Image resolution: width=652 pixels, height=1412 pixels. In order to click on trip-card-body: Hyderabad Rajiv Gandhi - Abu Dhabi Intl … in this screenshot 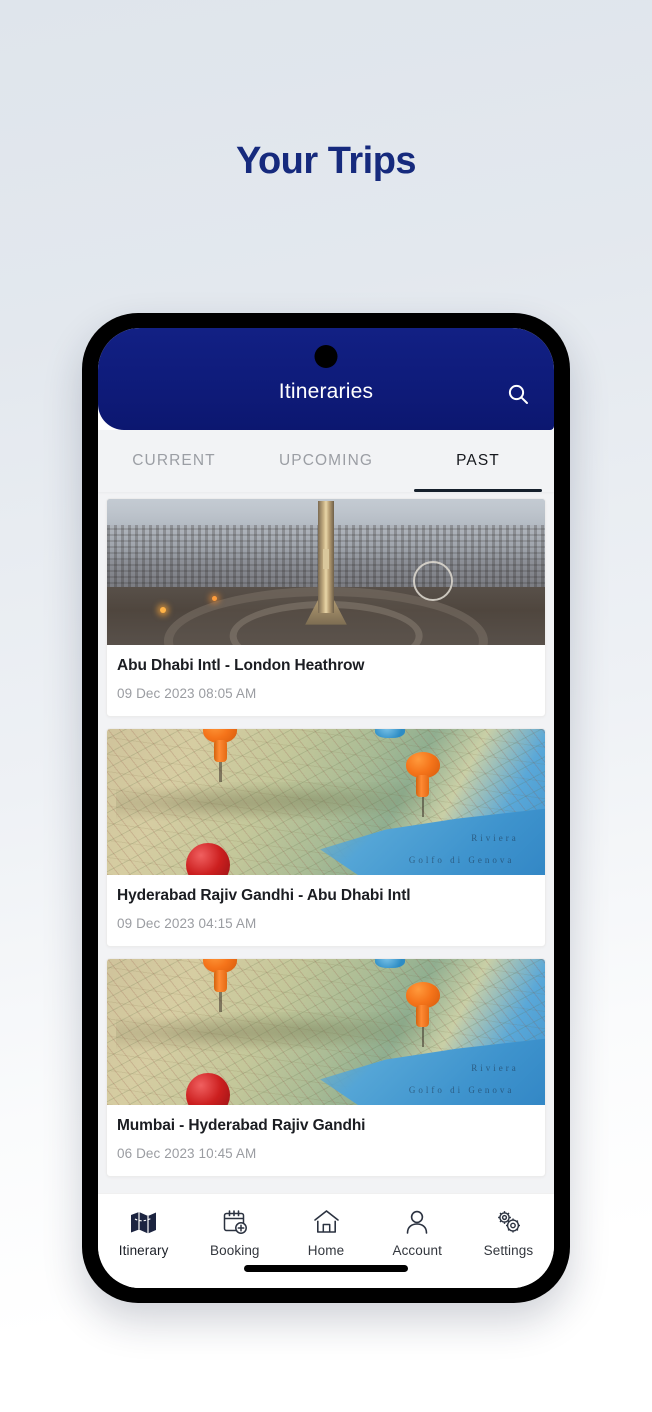, I will do `click(326, 910)`.